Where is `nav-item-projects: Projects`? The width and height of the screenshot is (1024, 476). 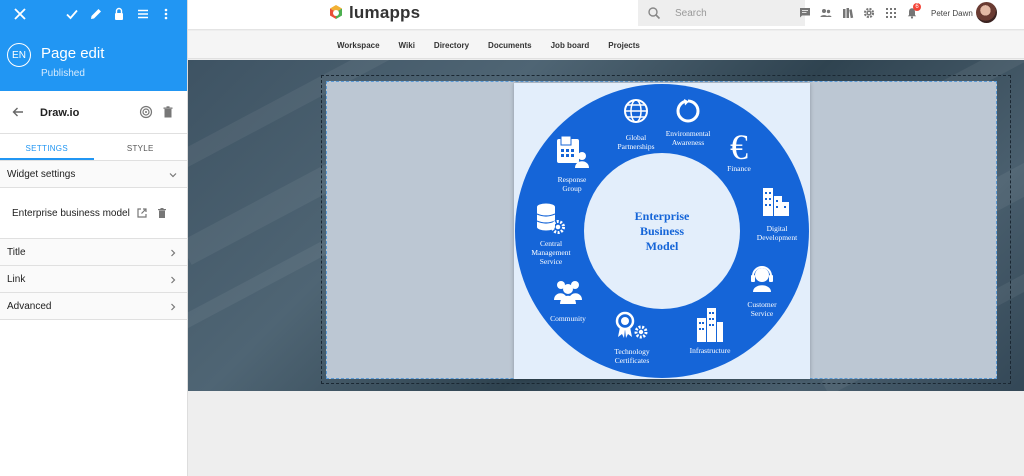
nav-item-projects: Projects is located at coordinates (624, 45).